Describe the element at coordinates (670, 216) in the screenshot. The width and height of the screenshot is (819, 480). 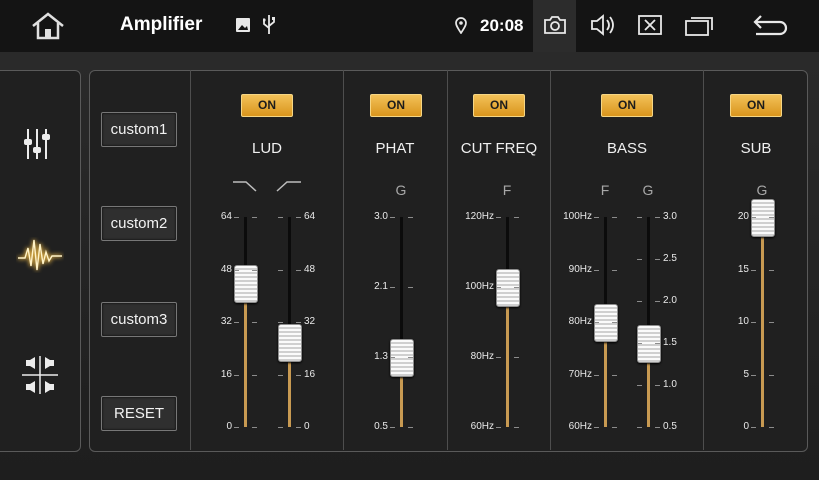
I see `bass-g-scale-label: 3.0` at that location.